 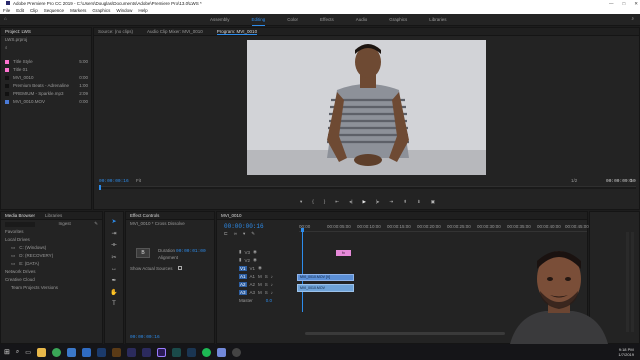 I want to click on track-a3: A3 A3 M S ♪, so click(x=263, y=292).